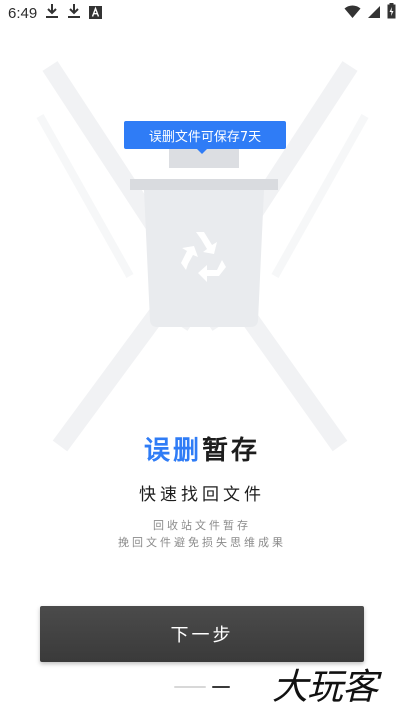 This screenshot has height=720, width=404. Describe the element at coordinates (23, 13) in the screenshot. I see `status-time: 6:49` at that location.